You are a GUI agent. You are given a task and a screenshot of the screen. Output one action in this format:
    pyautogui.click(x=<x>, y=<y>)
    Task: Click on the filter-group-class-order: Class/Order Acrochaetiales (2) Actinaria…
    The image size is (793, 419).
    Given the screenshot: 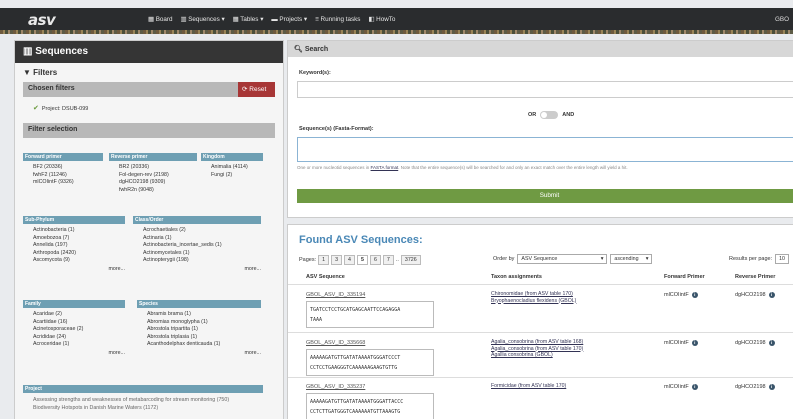 What is the action you would take?
    pyautogui.click(x=197, y=244)
    